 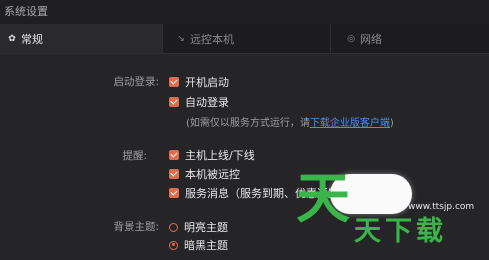 What do you see at coordinates (350, 123) in the screenshot?
I see `download-enterprise-link: 下载企业版客户端` at bounding box center [350, 123].